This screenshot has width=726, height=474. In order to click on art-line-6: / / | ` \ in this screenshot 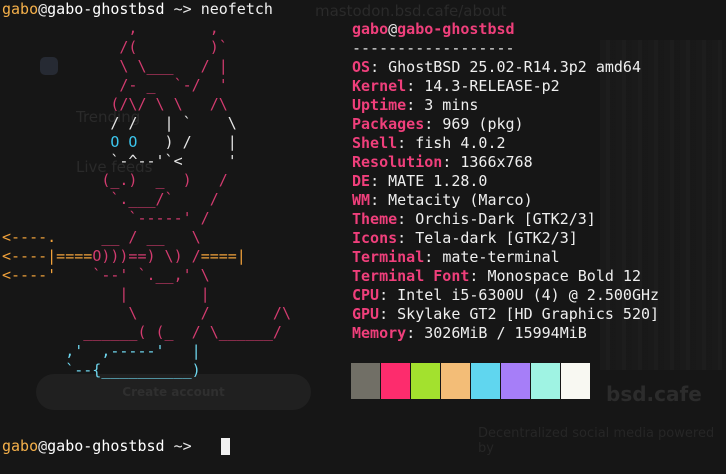, I will do `click(119, 123)`.